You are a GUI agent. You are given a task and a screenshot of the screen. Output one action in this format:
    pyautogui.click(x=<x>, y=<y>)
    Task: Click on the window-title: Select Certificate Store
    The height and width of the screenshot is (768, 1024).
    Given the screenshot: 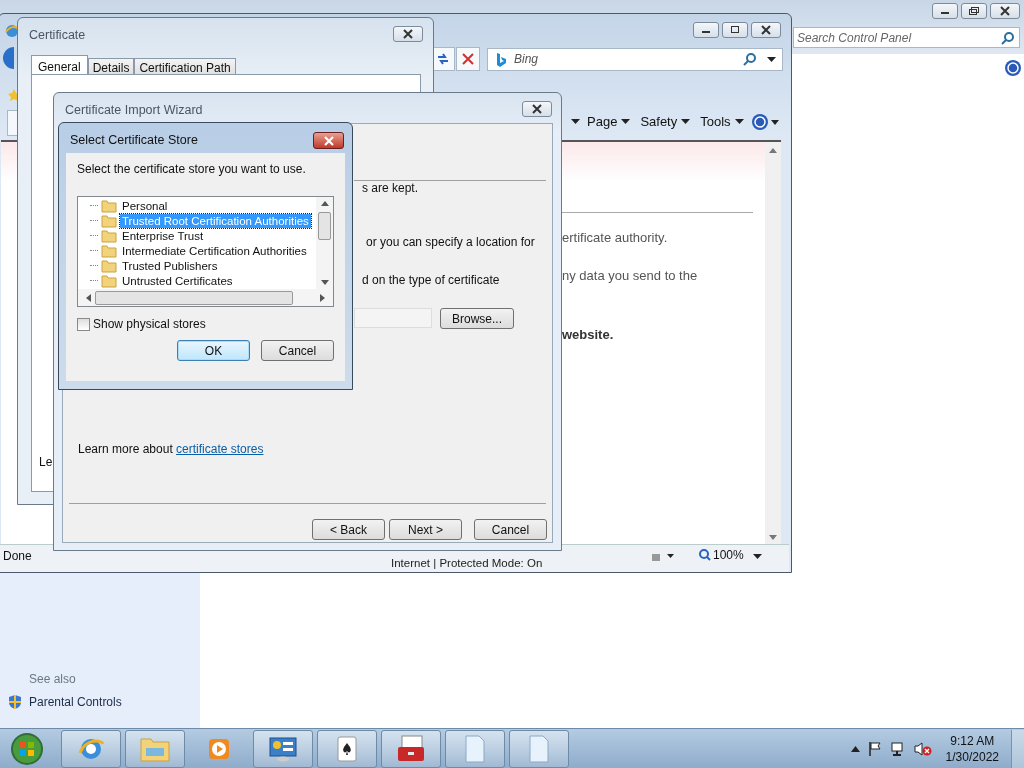 What is the action you would take?
    pyautogui.click(x=134, y=140)
    